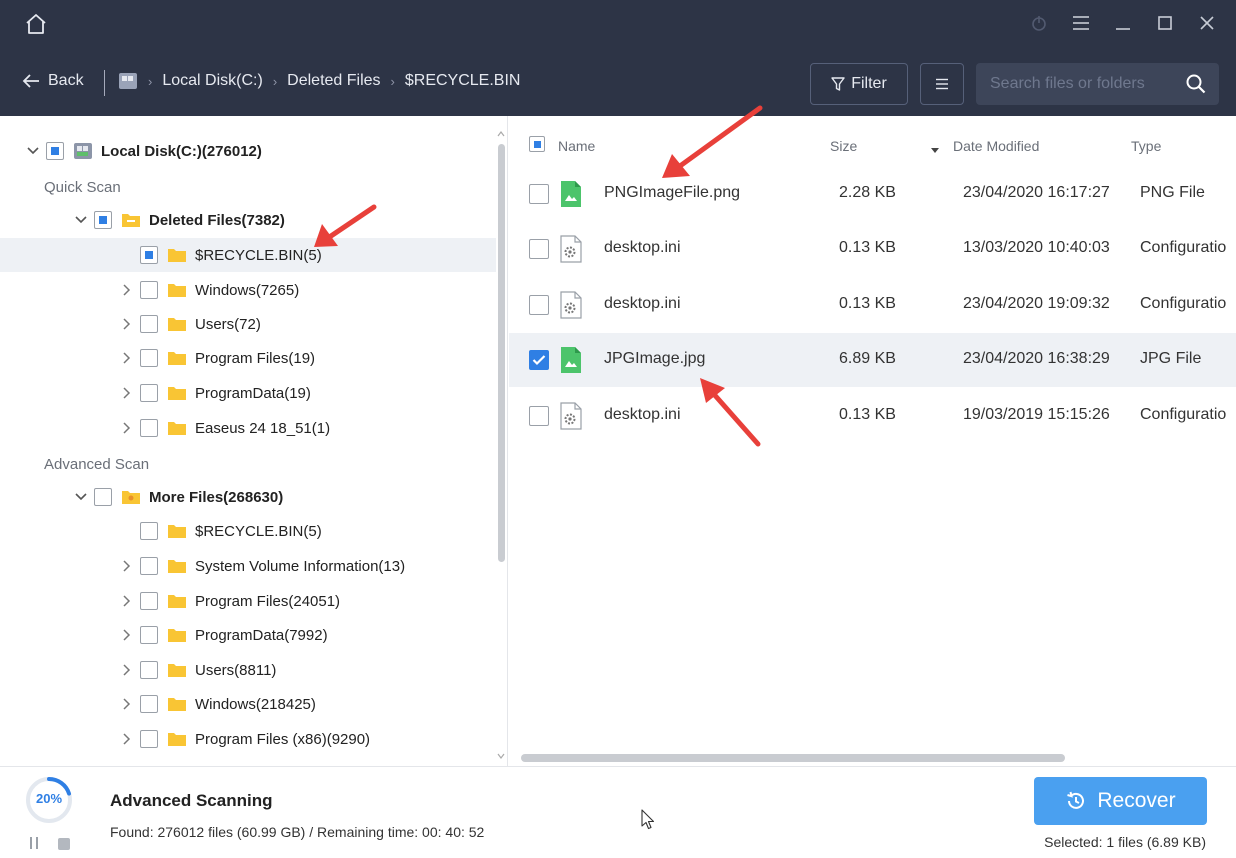 This screenshot has height=858, width=1236. What do you see at coordinates (255, 358) in the screenshot?
I see `tree-label: Program Files(19)` at bounding box center [255, 358].